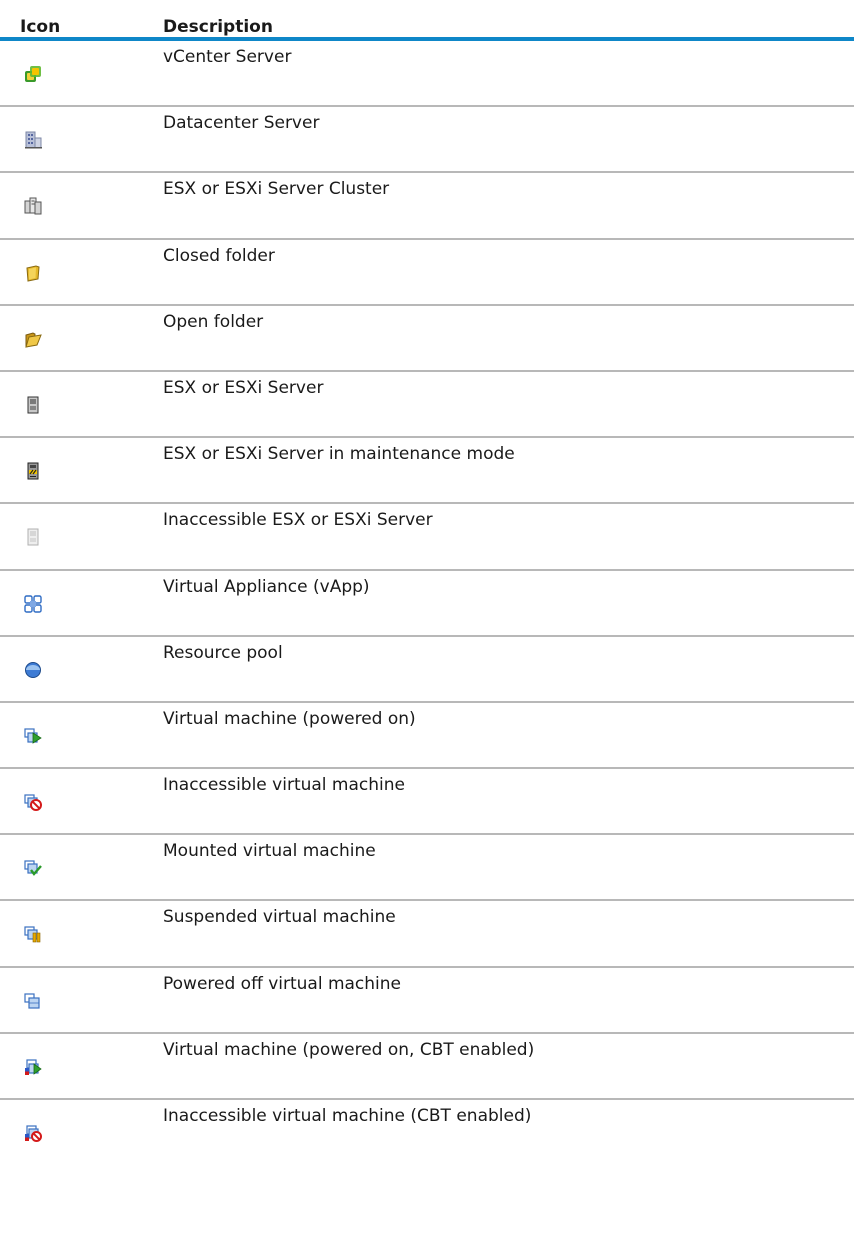 The width and height of the screenshot is (854, 1246). I want to click on datacenter-server-icon, so click(33, 140).